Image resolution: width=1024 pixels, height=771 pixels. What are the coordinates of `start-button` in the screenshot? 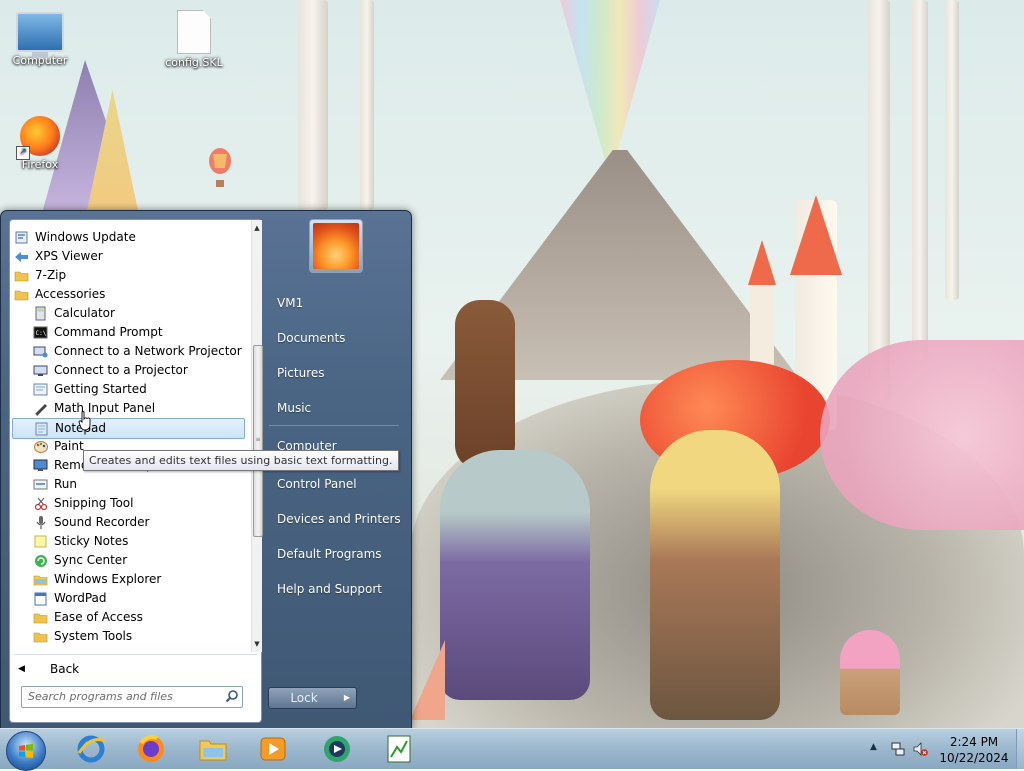 It's located at (26, 751).